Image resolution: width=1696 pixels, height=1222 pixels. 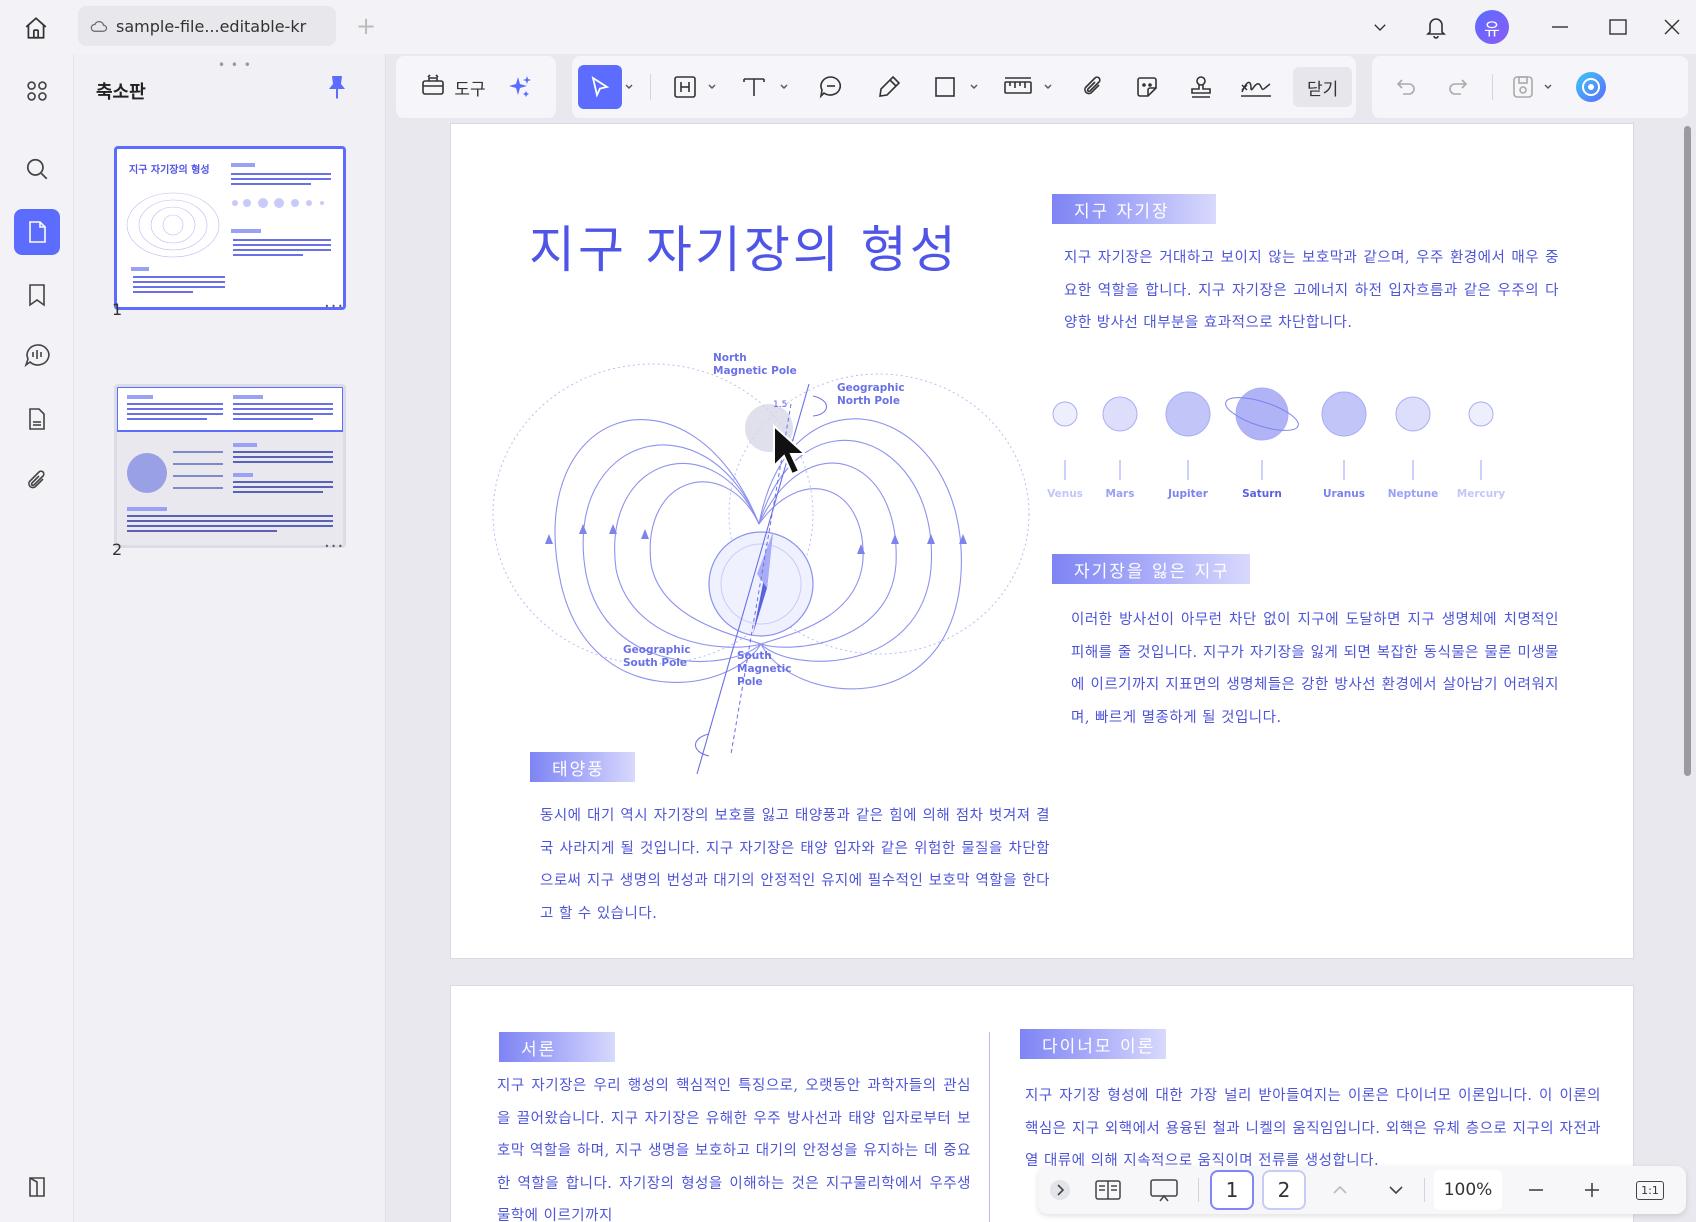 What do you see at coordinates (1618, 27) in the screenshot?
I see `maximize-button` at bounding box center [1618, 27].